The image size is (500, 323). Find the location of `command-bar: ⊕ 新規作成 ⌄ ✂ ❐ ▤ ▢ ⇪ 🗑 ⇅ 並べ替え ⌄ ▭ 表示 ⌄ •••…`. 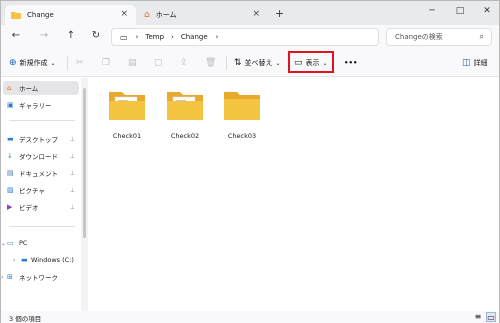

command-bar: ⊕ 新規作成 ⌄ ✂ ❐ ▤ ▢ ⇪ 🗑 ⇅ 並べ替え ⌄ ▭ 表示 ⌄ •••… is located at coordinates (250, 63).